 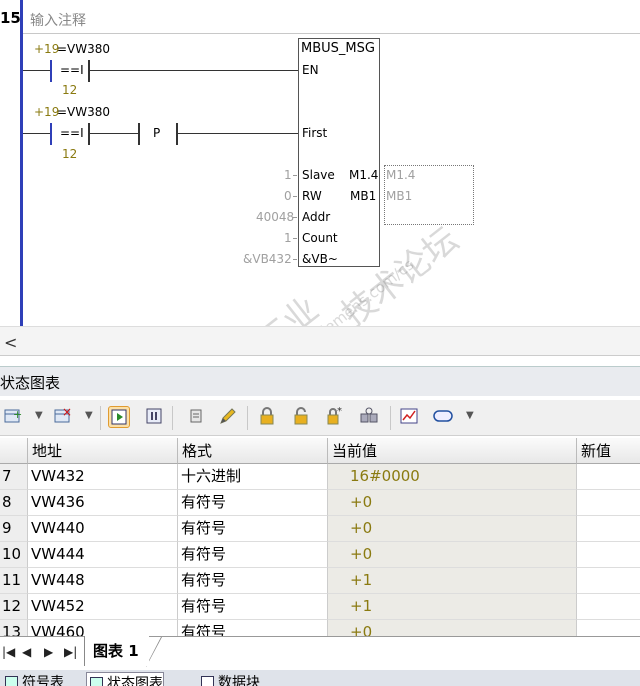 I want to click on value-slave: 1, so click(x=288, y=175).